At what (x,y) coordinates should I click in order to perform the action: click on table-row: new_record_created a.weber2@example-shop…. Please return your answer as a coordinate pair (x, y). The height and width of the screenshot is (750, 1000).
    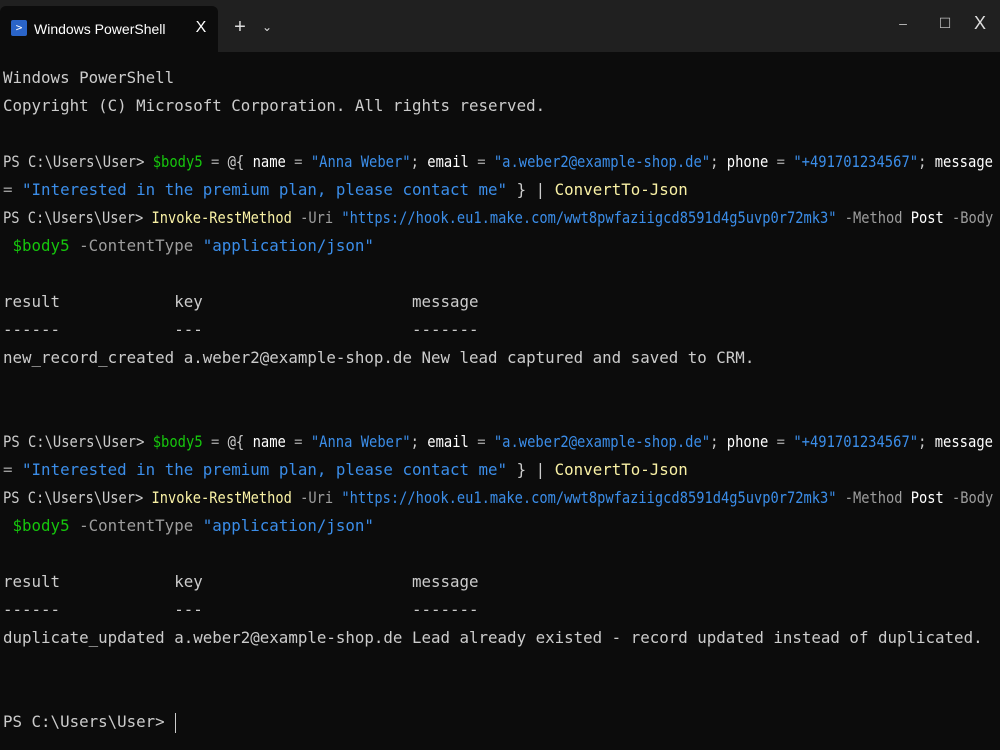
    Looking at the image, I should click on (379, 357).